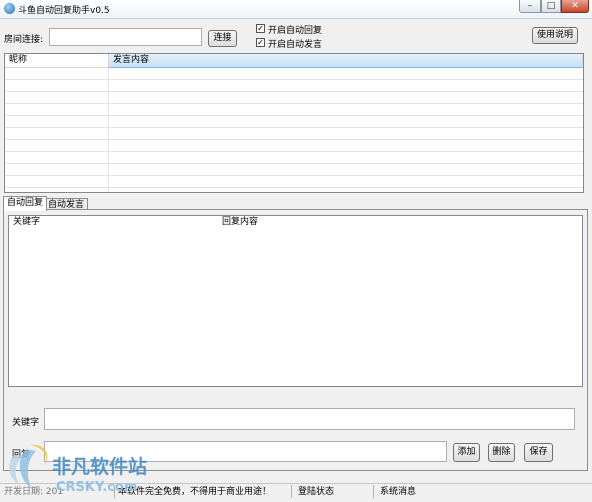 The width and height of the screenshot is (592, 502). What do you see at coordinates (555, 35) in the screenshot?
I see `help-button: 使用说明` at bounding box center [555, 35].